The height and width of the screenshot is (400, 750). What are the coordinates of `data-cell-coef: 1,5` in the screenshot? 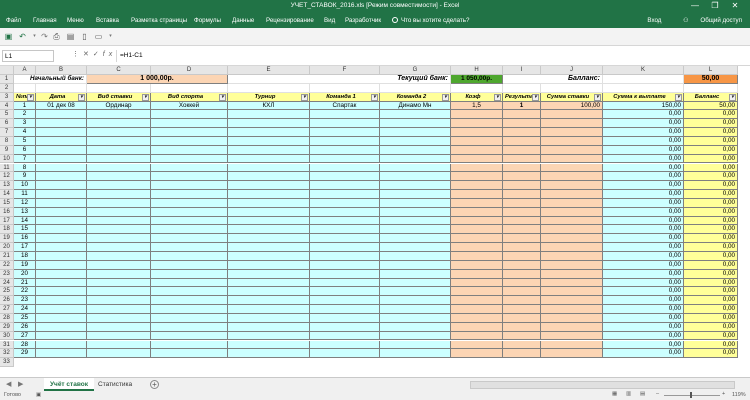 It's located at (477, 106).